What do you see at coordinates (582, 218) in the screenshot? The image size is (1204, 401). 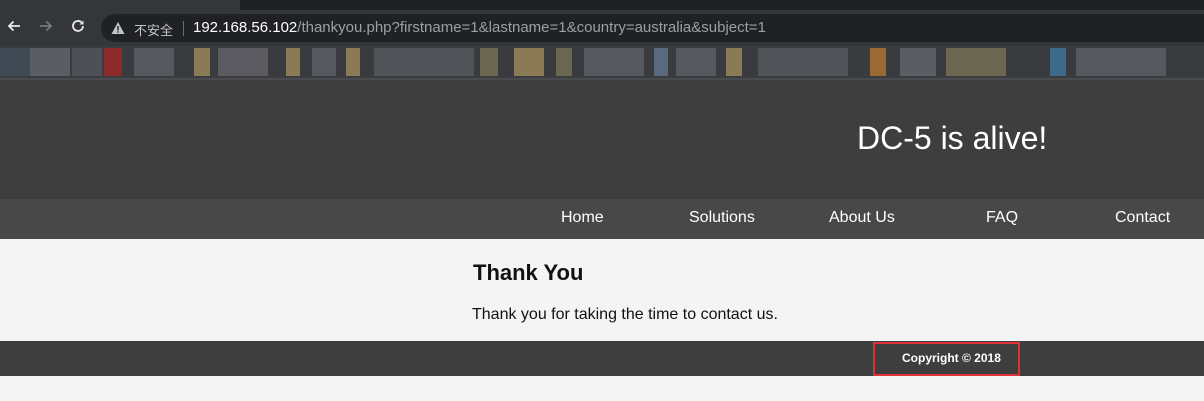 I see `nav-home: Home` at bounding box center [582, 218].